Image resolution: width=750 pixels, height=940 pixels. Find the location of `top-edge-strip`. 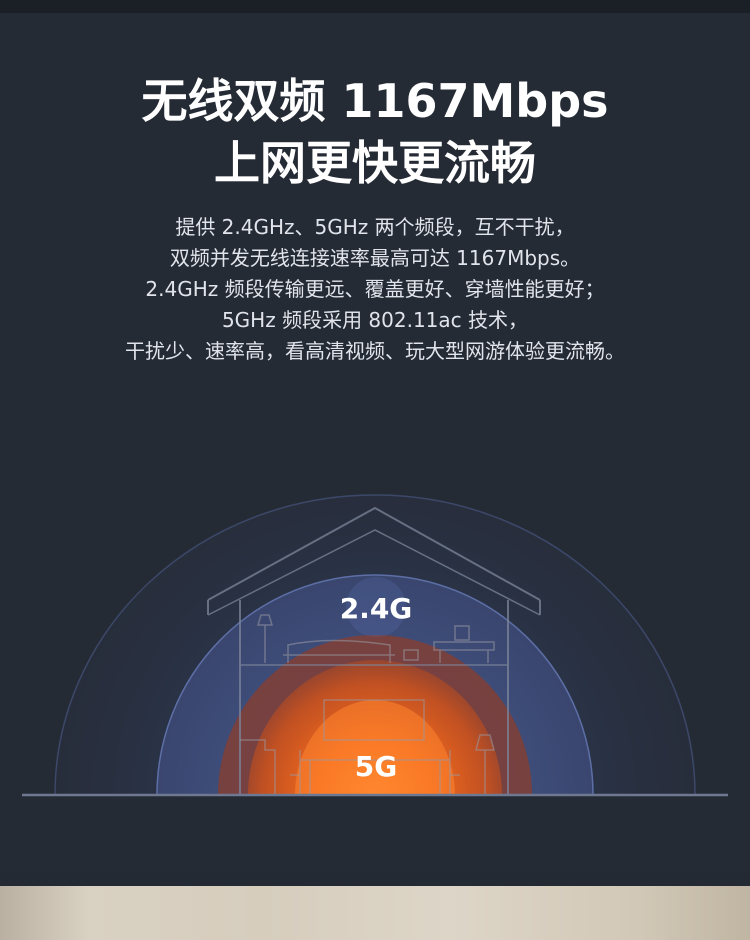

top-edge-strip is located at coordinates (375, 6).